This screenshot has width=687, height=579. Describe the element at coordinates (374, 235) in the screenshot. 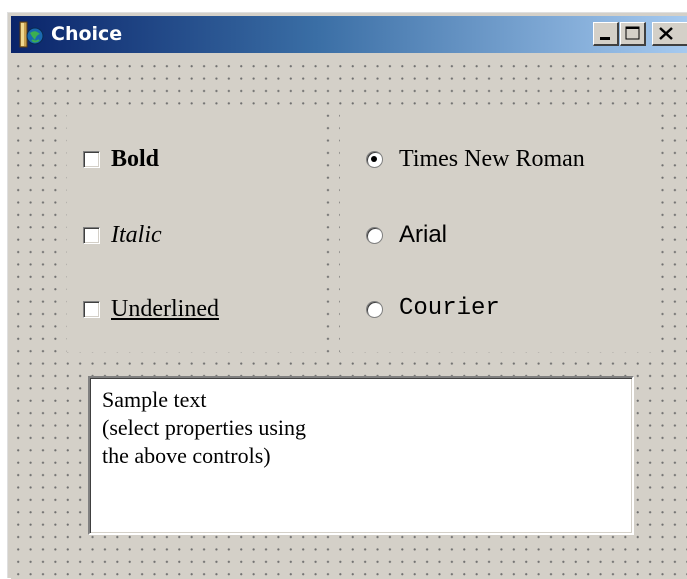

I see `arial-radio` at that location.